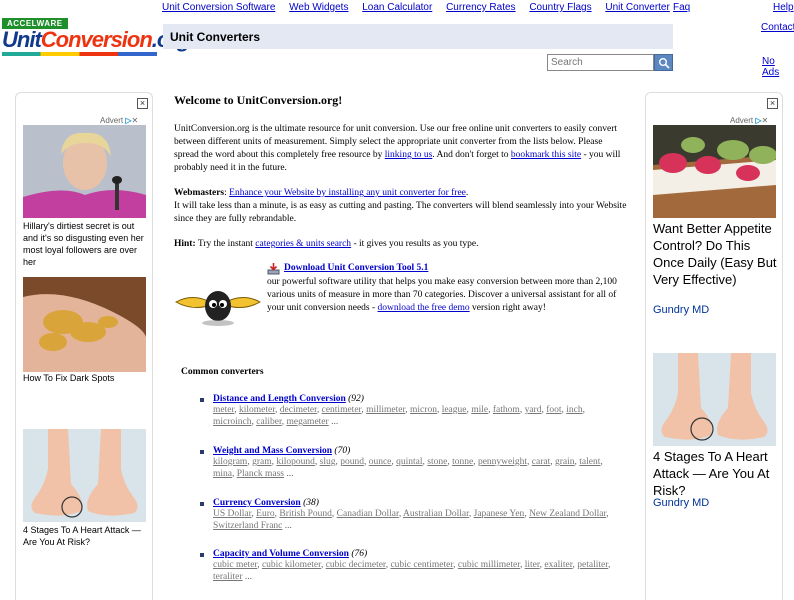 The image size is (794, 600). Describe the element at coordinates (303, 244) in the screenshot. I see `categories-search-link: categories & units search` at that location.